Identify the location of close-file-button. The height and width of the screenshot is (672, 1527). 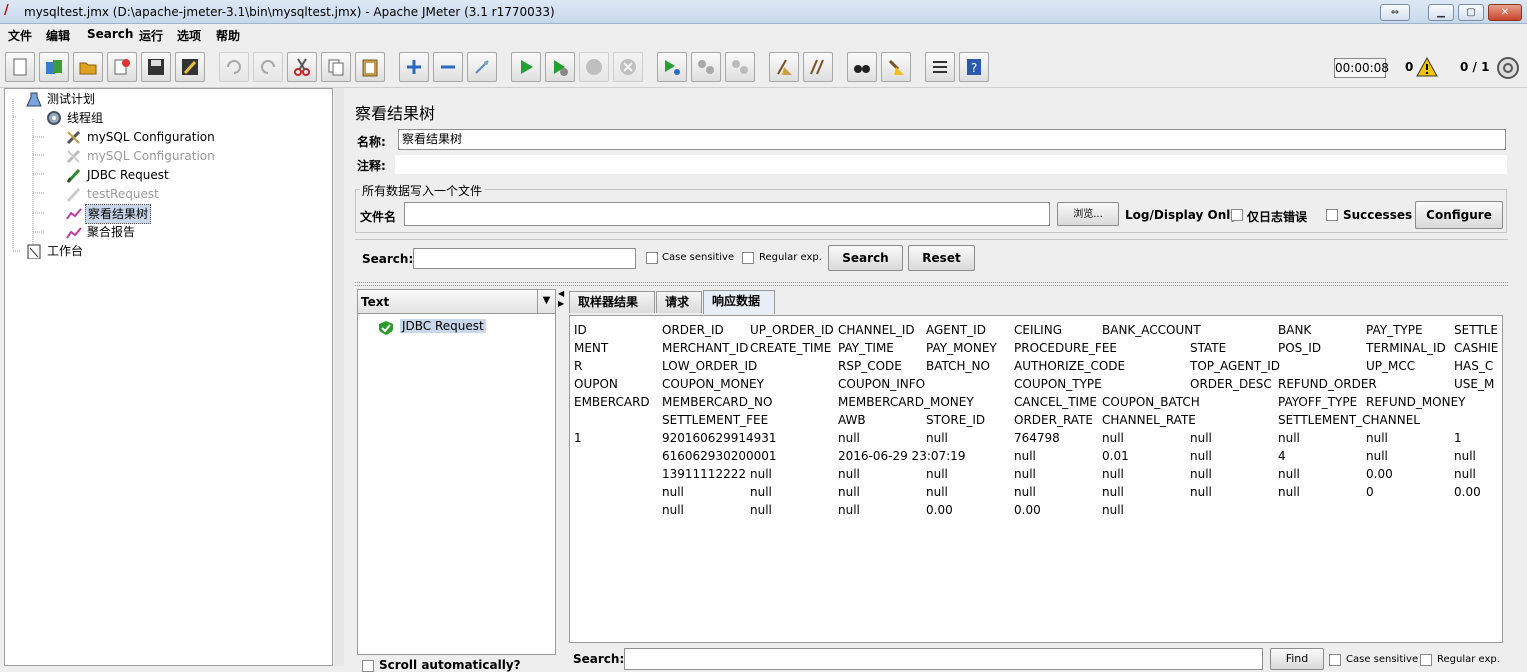
(122, 67).